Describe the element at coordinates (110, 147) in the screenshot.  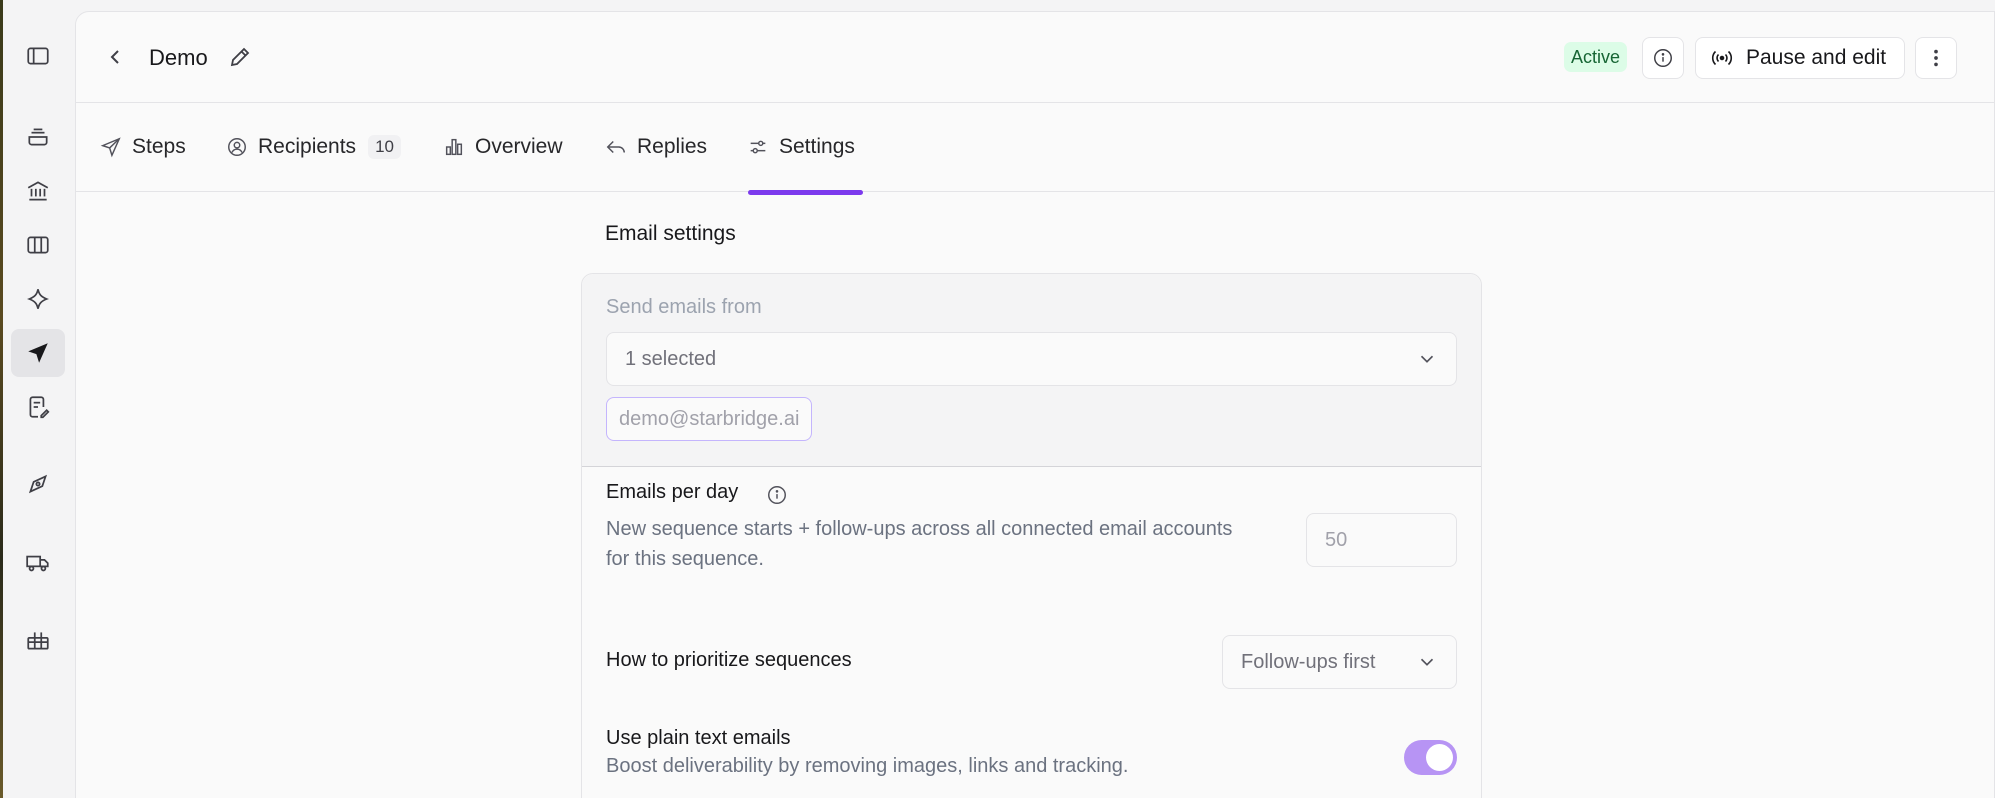
I see `send-icon` at that location.